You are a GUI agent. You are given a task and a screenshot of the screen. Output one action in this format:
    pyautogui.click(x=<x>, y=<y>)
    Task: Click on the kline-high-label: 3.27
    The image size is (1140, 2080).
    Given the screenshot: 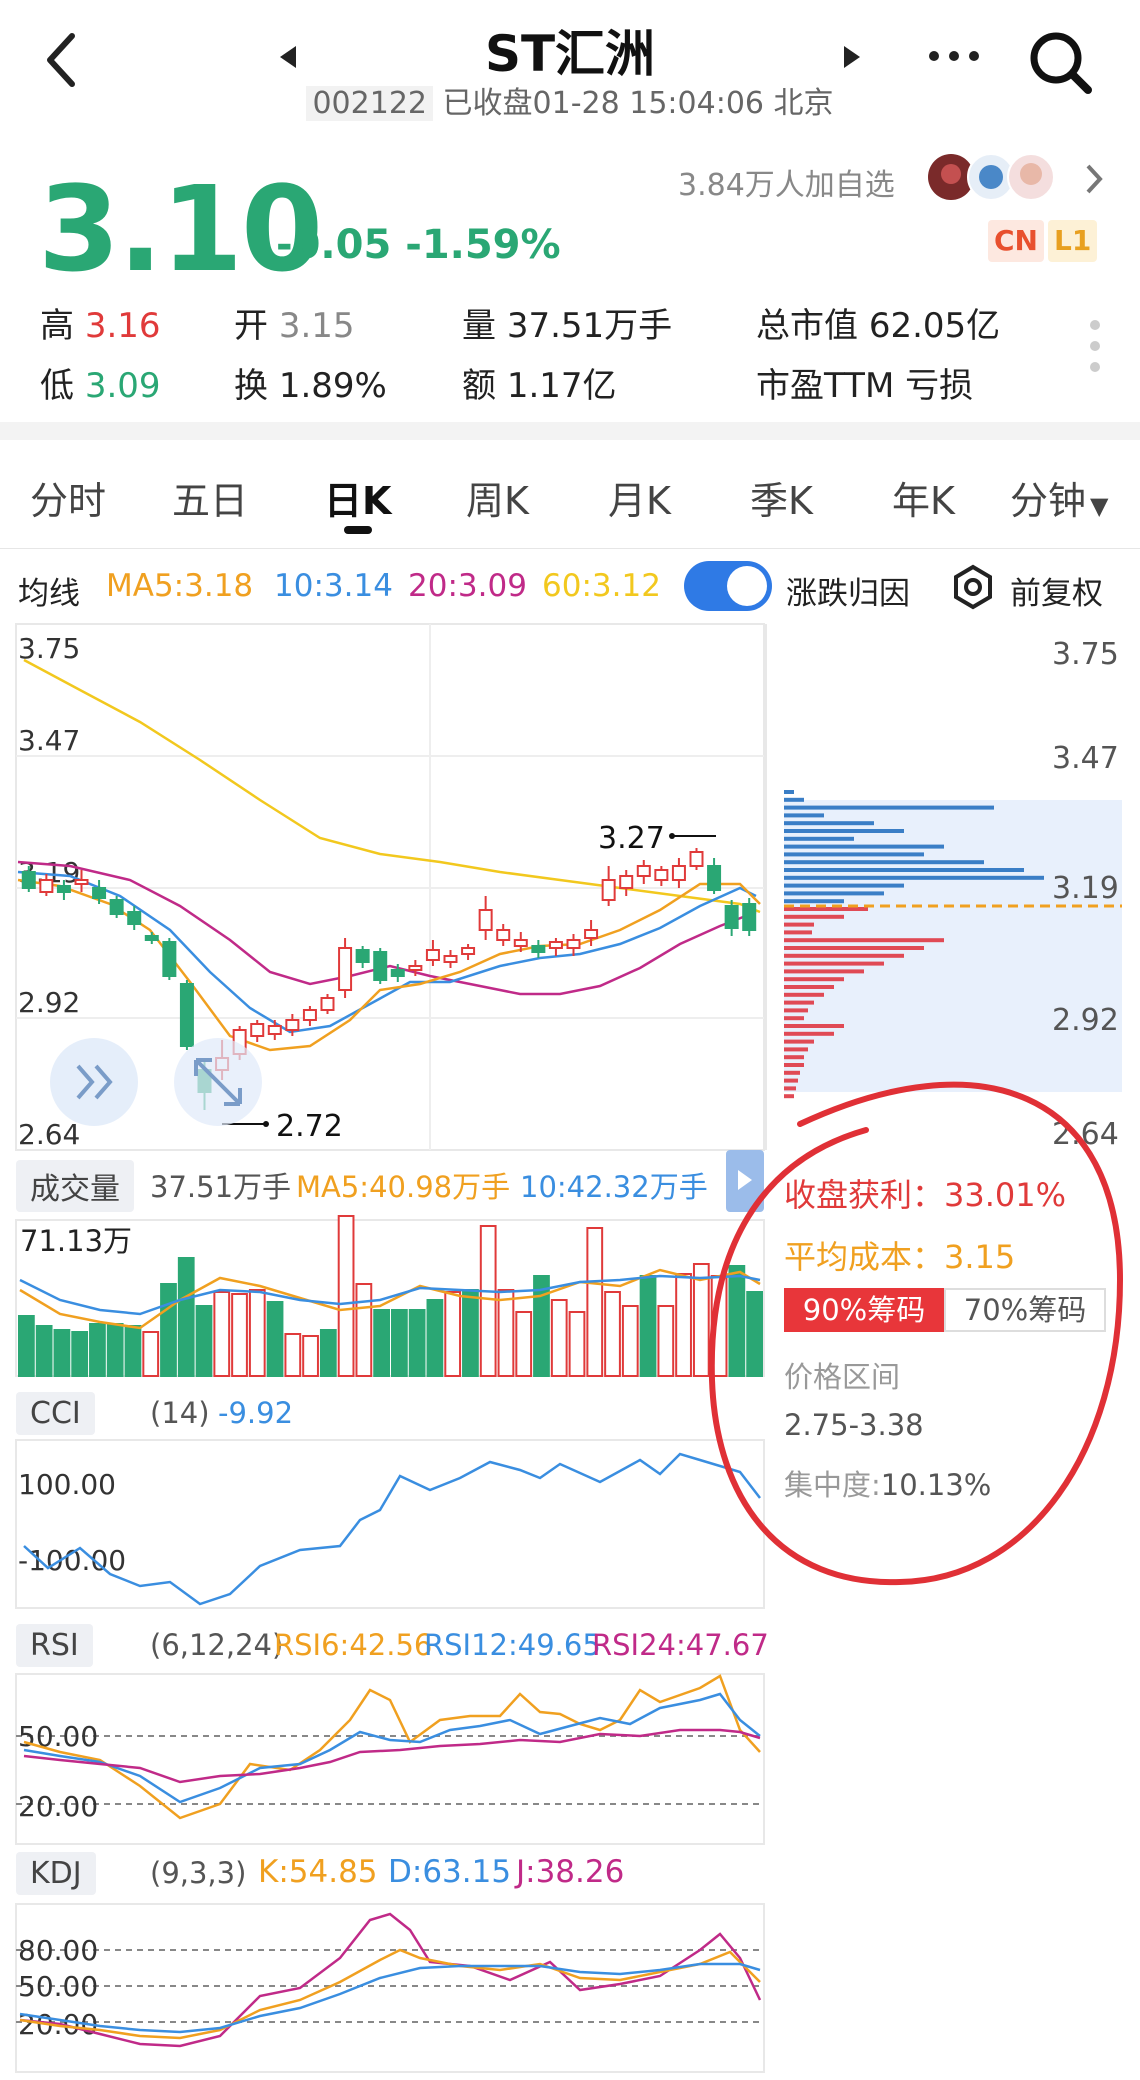 What is the action you would take?
    pyautogui.click(x=631, y=838)
    